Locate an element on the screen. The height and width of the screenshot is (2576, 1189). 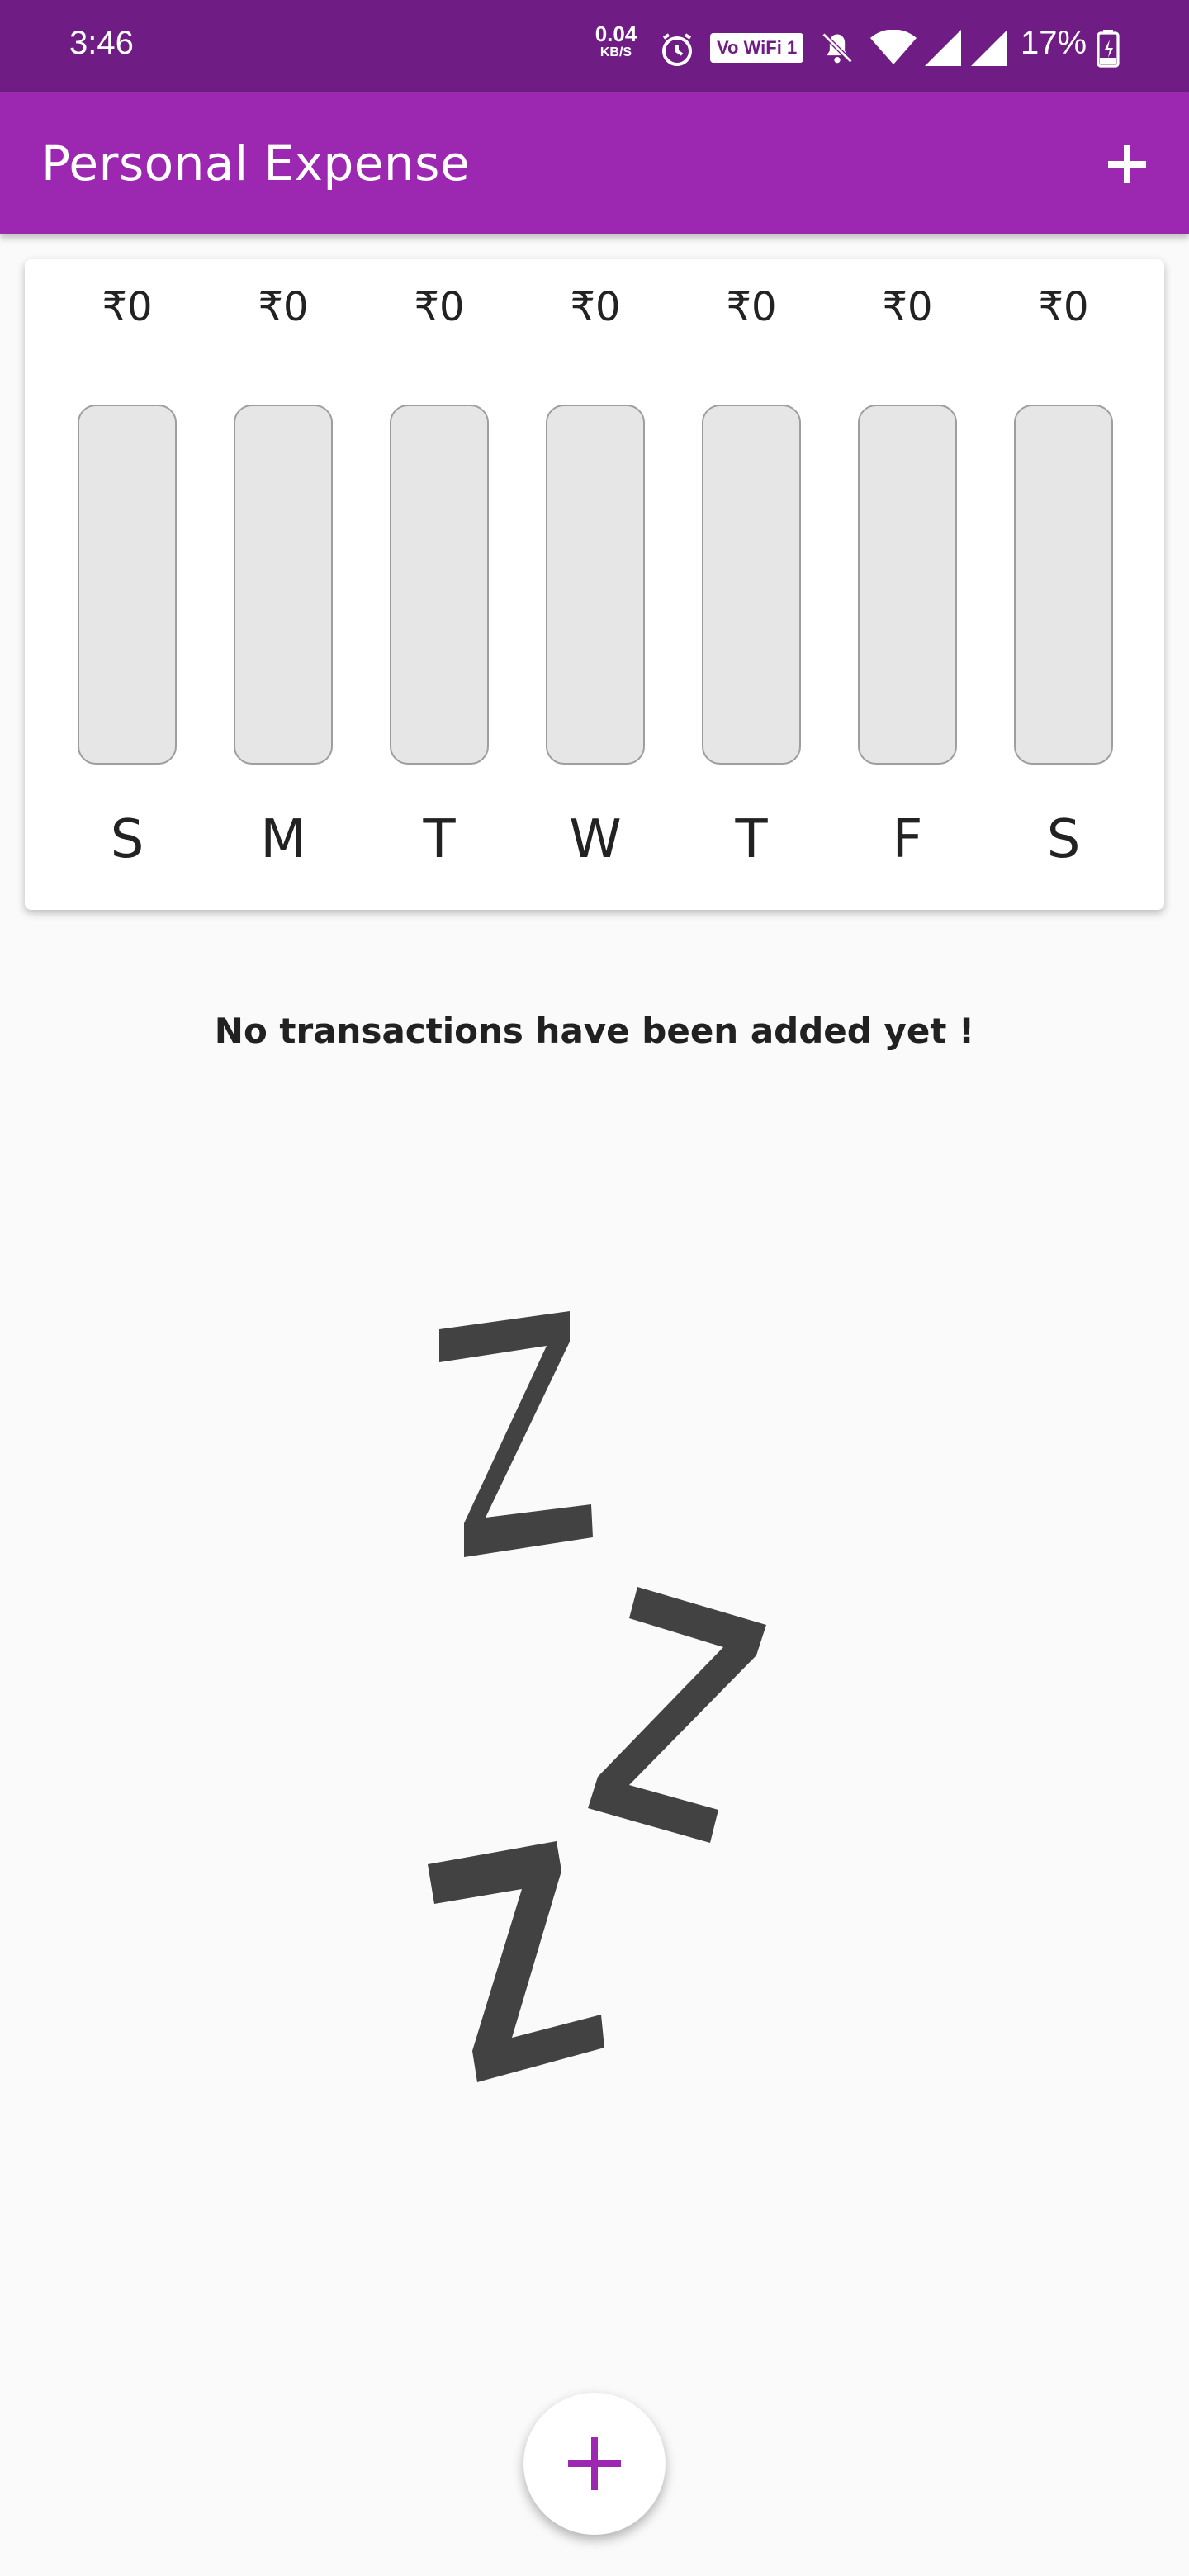
network-speed: 0.04 KB/S is located at coordinates (616, 41).